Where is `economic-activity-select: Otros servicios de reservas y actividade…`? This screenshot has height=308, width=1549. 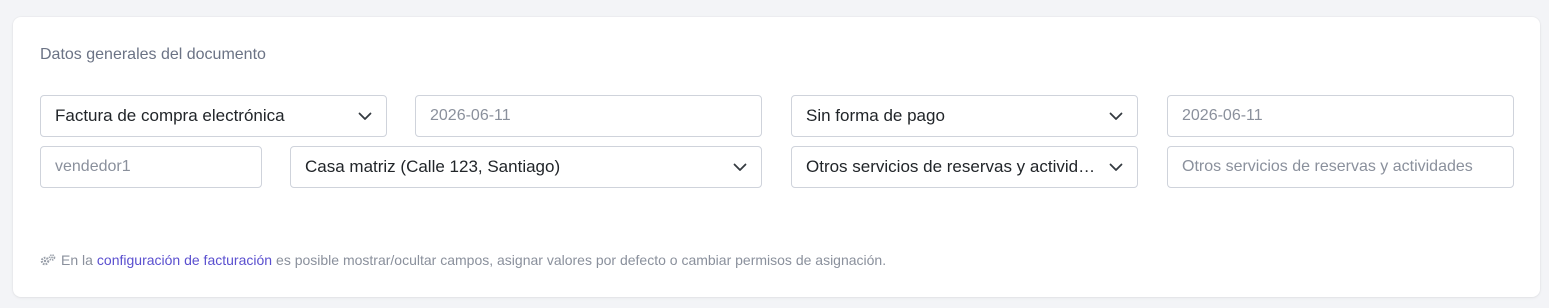
economic-activity-select: Otros servicios de reservas y actividade… is located at coordinates (964, 167).